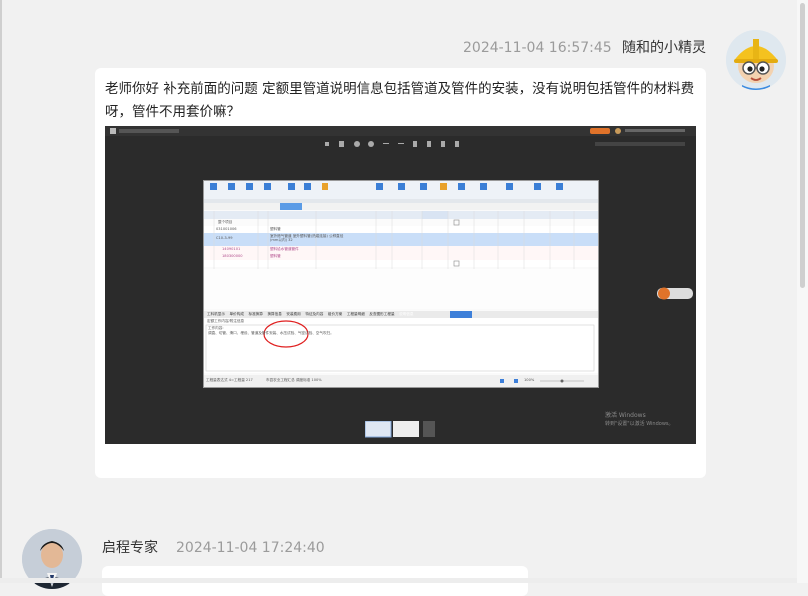 The image size is (808, 596). Describe the element at coordinates (400, 131) in the screenshot. I see `software-title-bar` at that location.